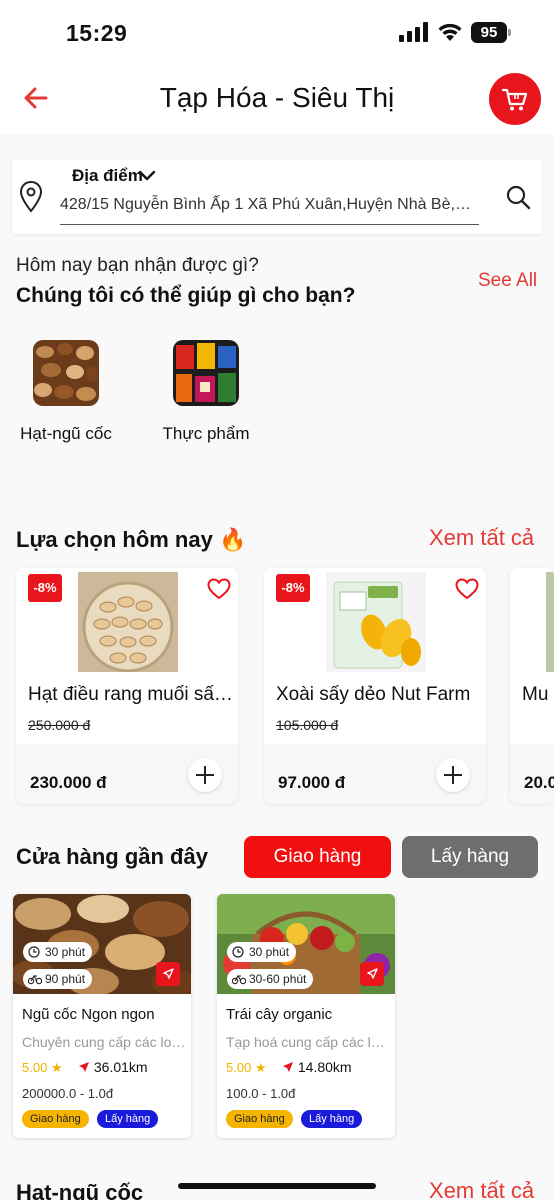 The height and width of the screenshot is (1200, 554). Describe the element at coordinates (127, 774) in the screenshot. I see `price-row: 230.000 đ` at that location.